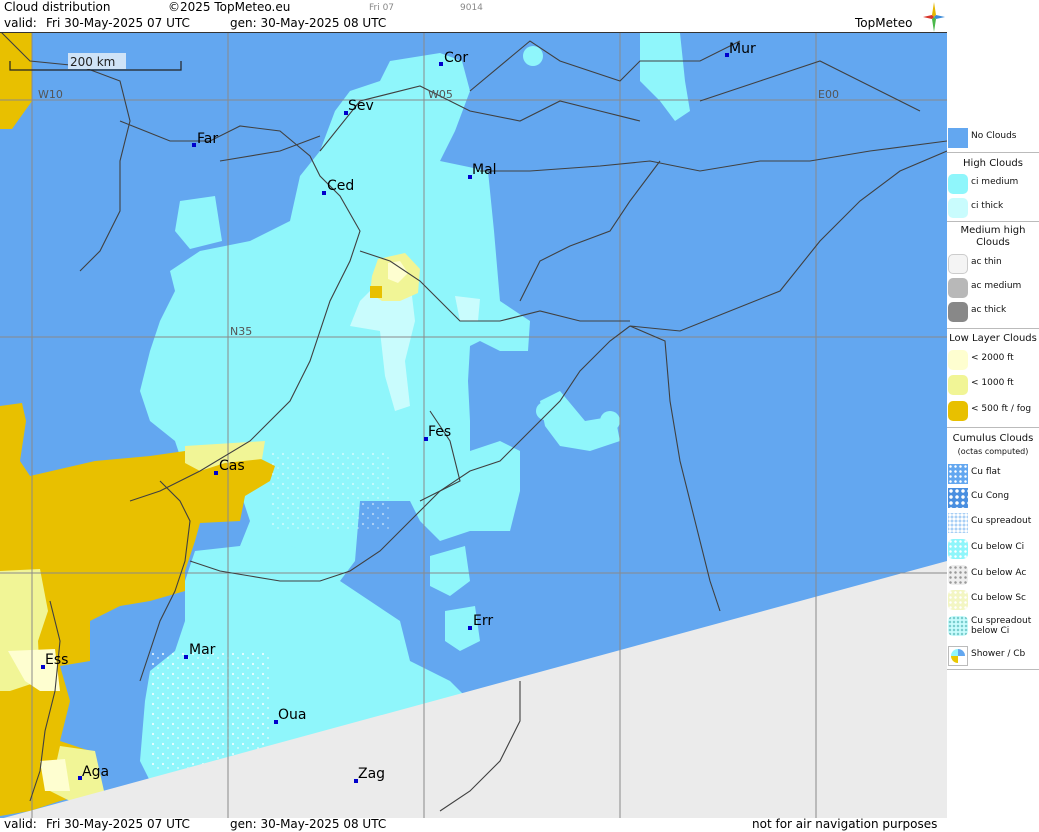 The width and height of the screenshot is (1039, 832). Describe the element at coordinates (993, 498) in the screenshot. I see `legend-cu-cong: Cu Cong` at that location.